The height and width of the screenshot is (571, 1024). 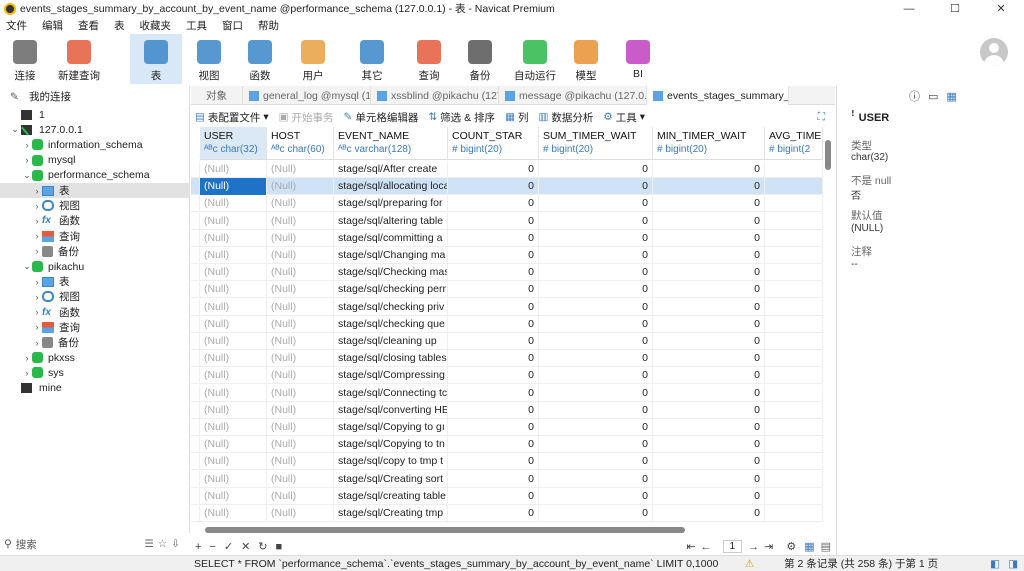 I want to click on menu-help: 帮助, so click(x=272, y=25).